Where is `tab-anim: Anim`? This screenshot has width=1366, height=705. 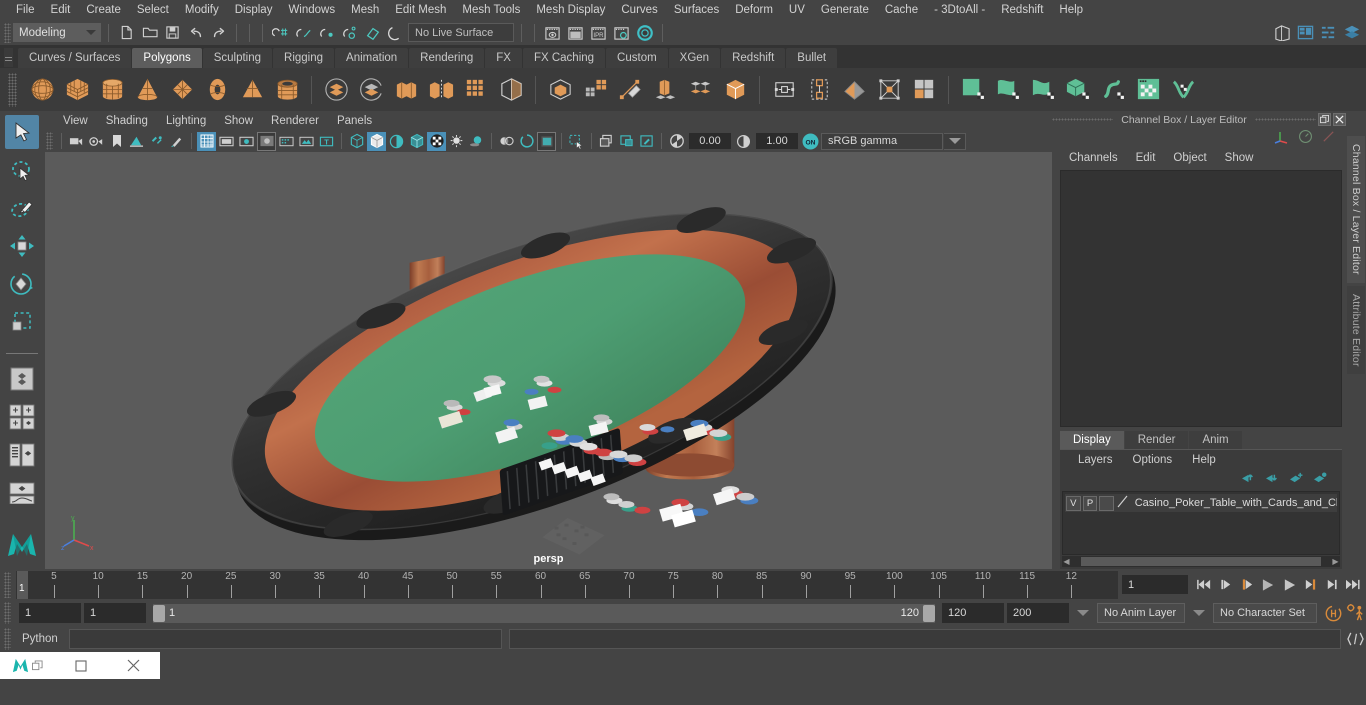 tab-anim: Anim is located at coordinates (1215, 440).